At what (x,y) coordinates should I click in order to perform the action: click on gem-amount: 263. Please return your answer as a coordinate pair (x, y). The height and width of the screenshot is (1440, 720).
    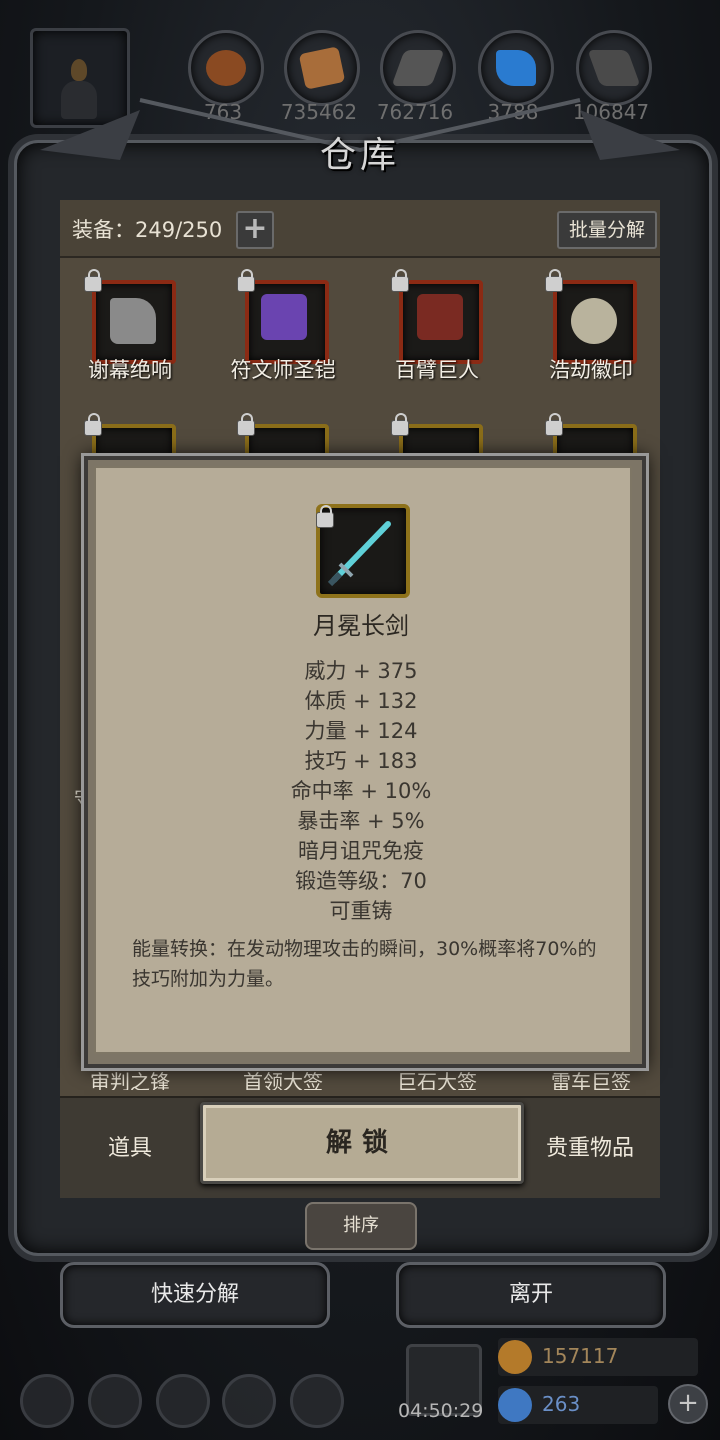
    Looking at the image, I should click on (561, 1404).